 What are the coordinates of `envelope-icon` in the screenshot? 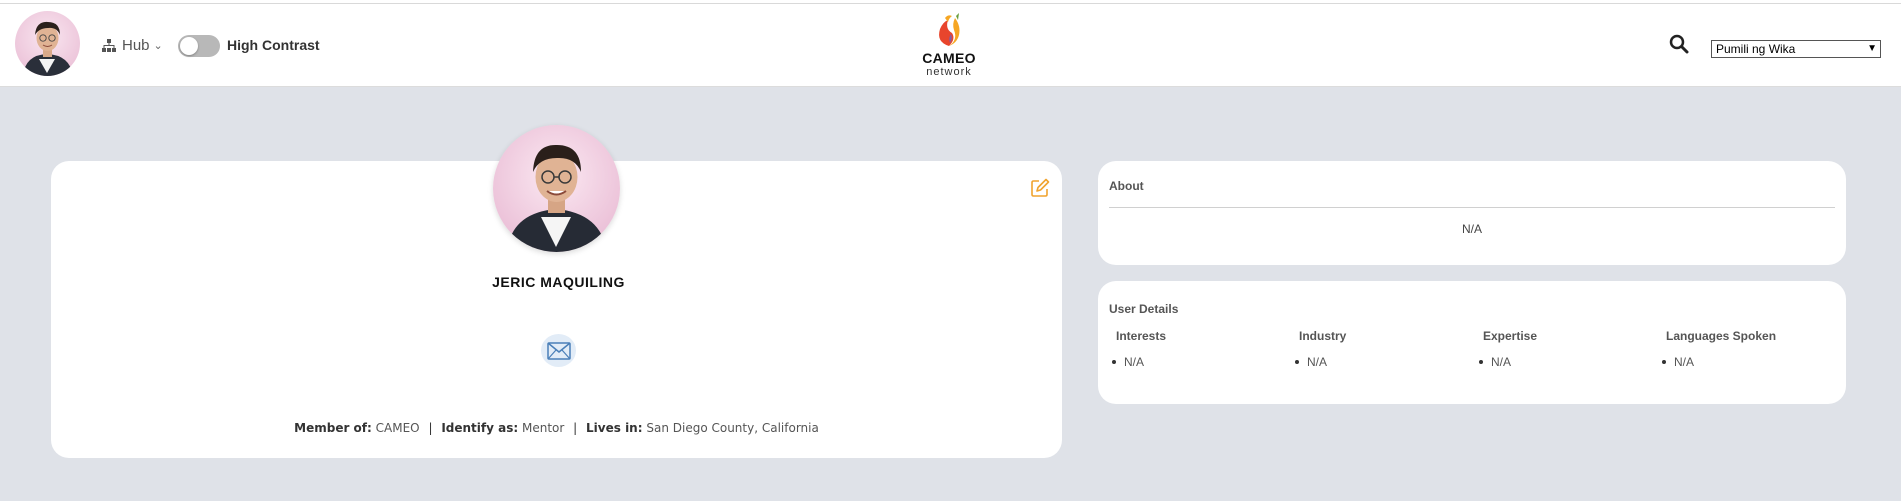 It's located at (558, 350).